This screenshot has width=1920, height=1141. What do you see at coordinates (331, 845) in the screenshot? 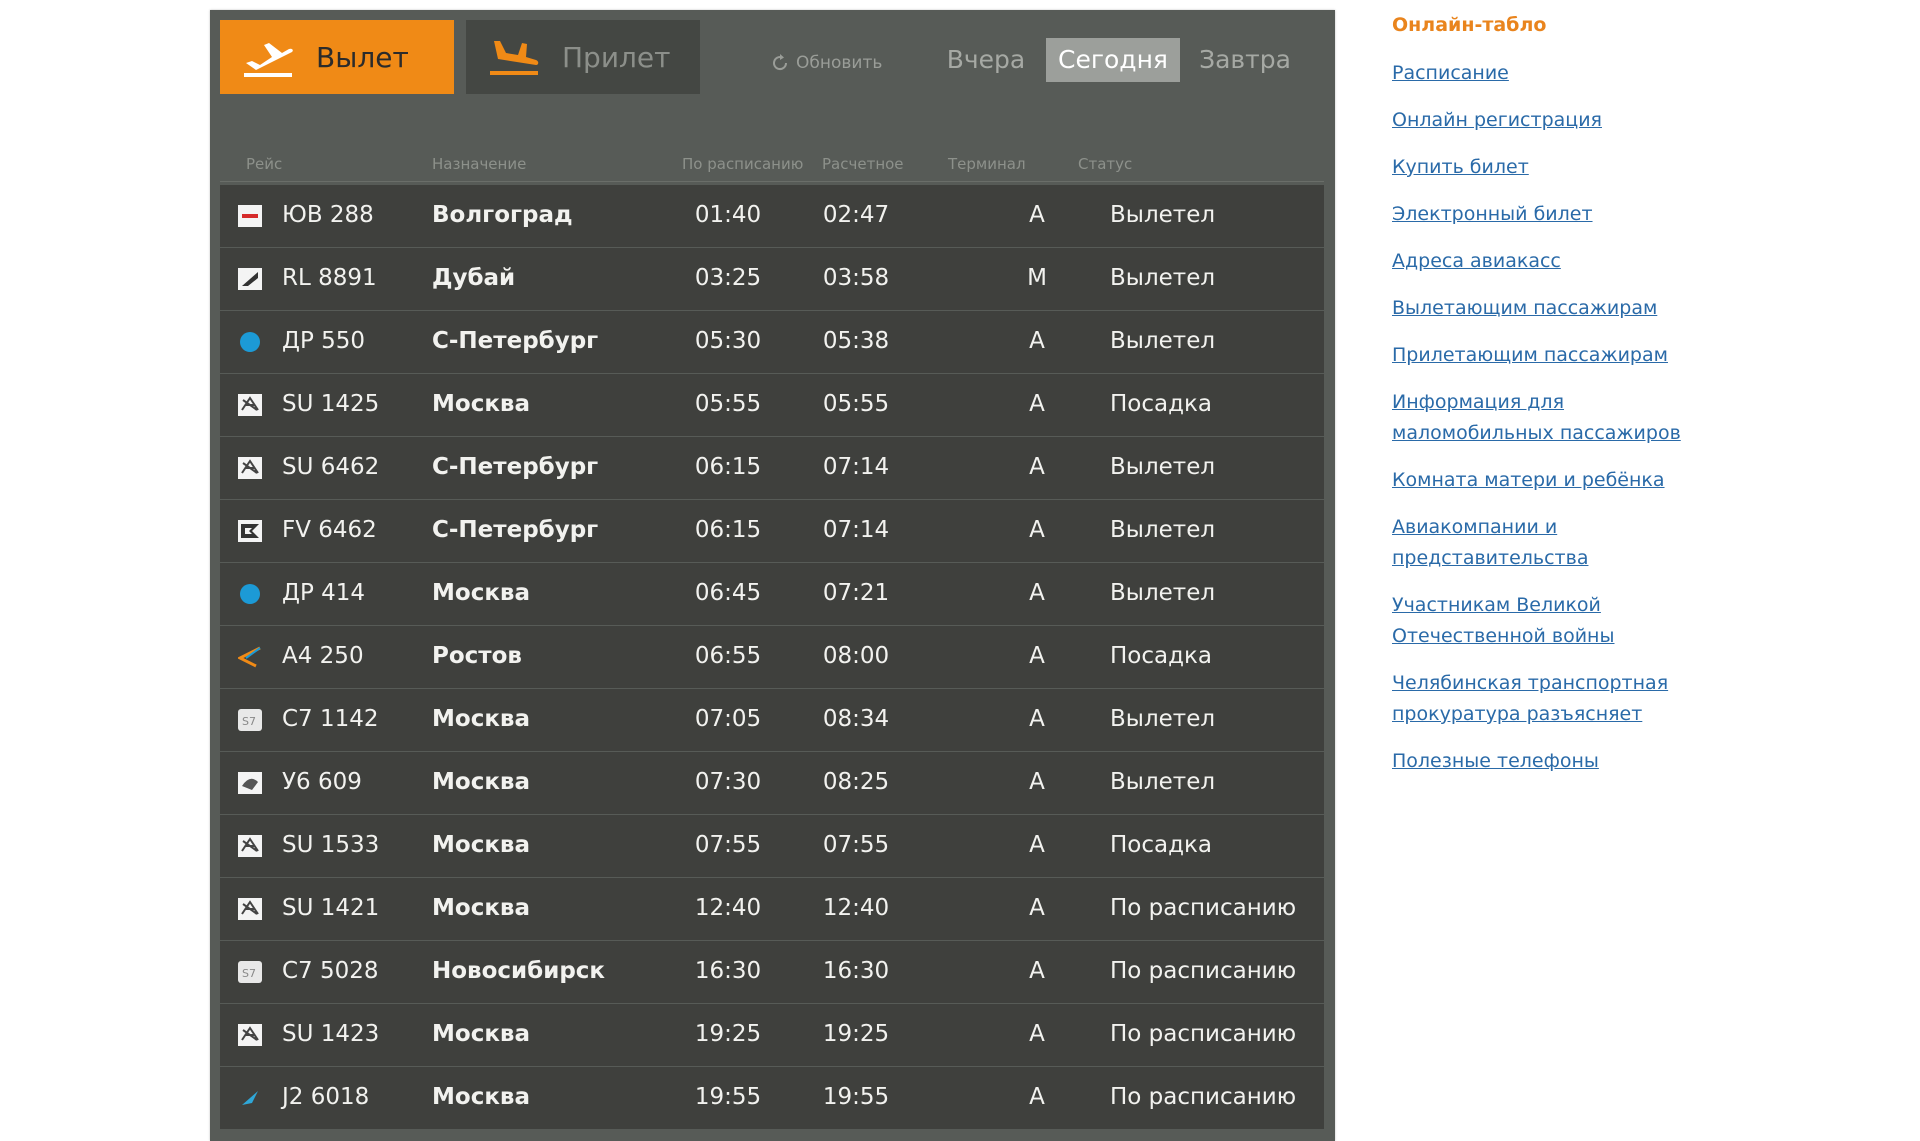
I see `flight-number: SU 1533` at bounding box center [331, 845].